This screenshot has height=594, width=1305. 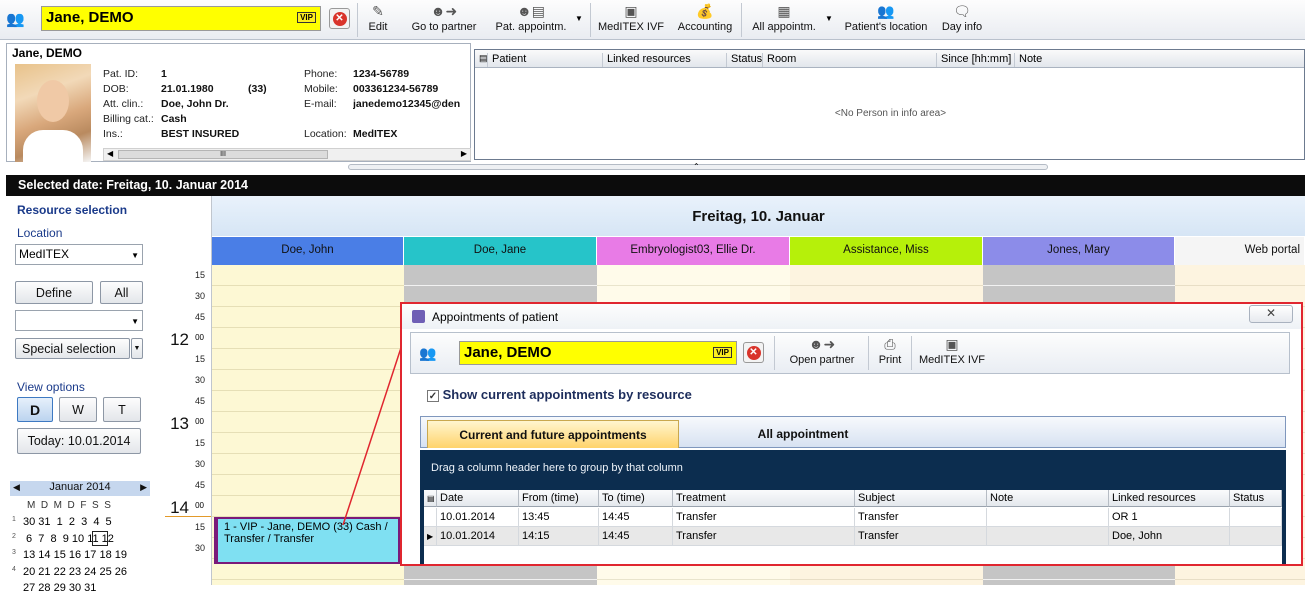 I want to click on dialog-meditex-ivf-button: ▣ MedITEX IVF, so click(x=952, y=353).